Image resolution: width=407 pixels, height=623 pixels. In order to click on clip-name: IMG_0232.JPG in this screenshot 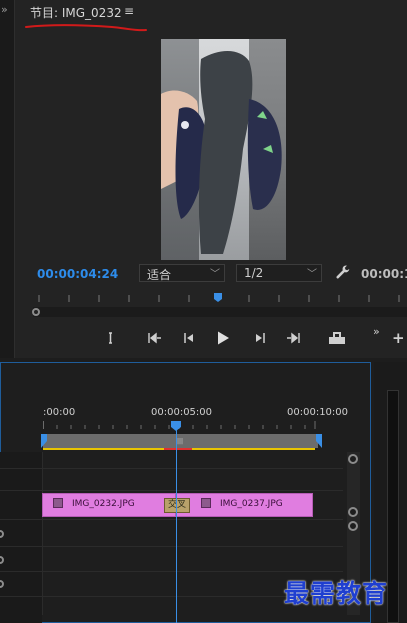, I will do `click(103, 504)`.